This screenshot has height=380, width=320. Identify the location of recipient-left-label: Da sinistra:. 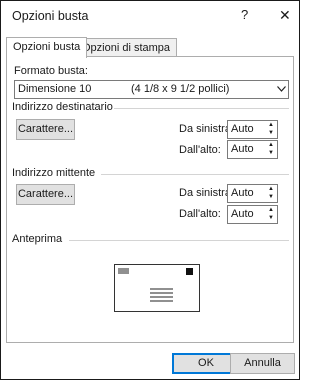
(207, 129).